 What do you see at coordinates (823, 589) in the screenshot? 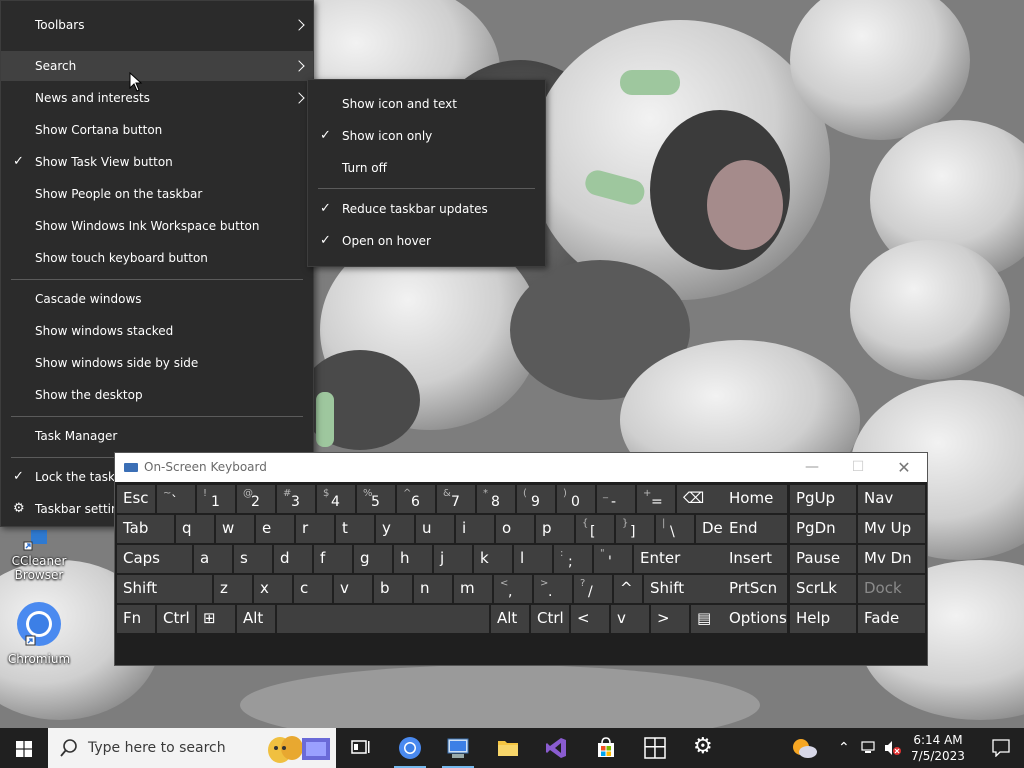
I see `key-scrlk: ScrLk` at bounding box center [823, 589].